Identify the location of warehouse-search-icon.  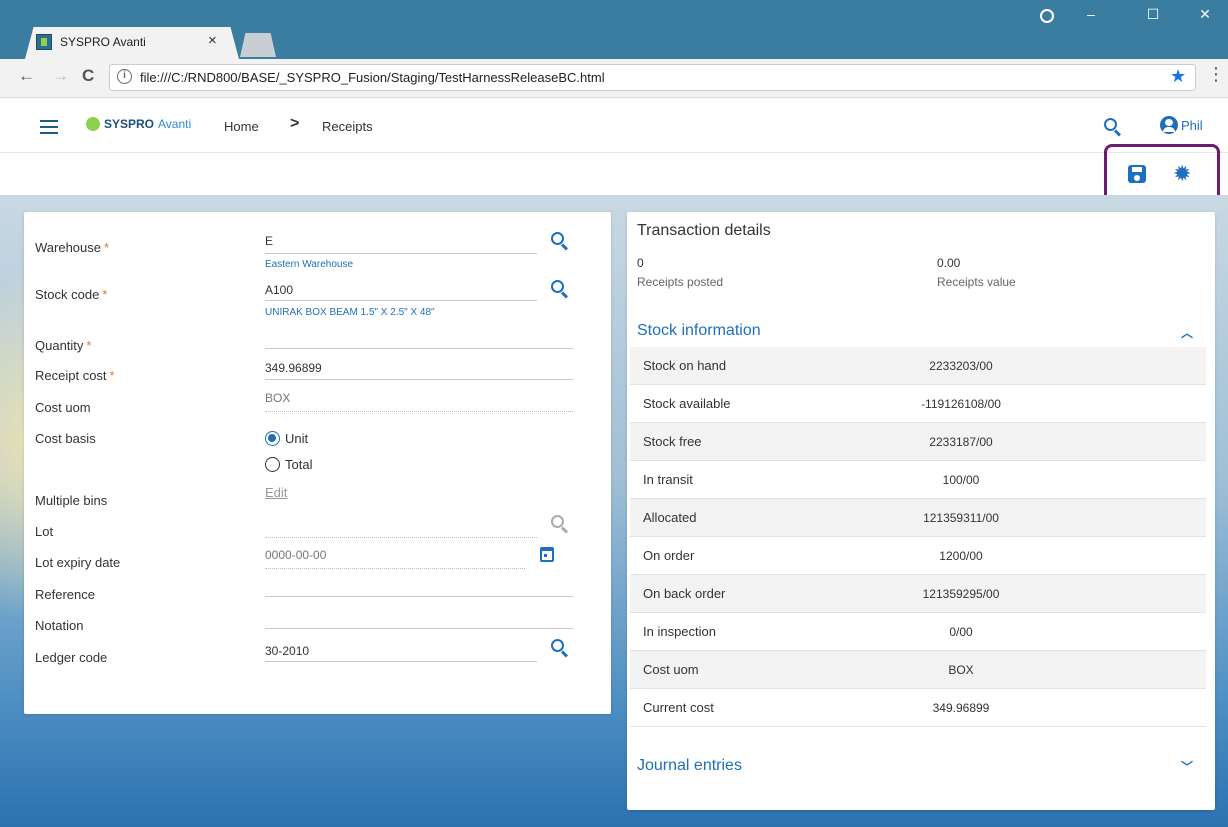
(560, 241).